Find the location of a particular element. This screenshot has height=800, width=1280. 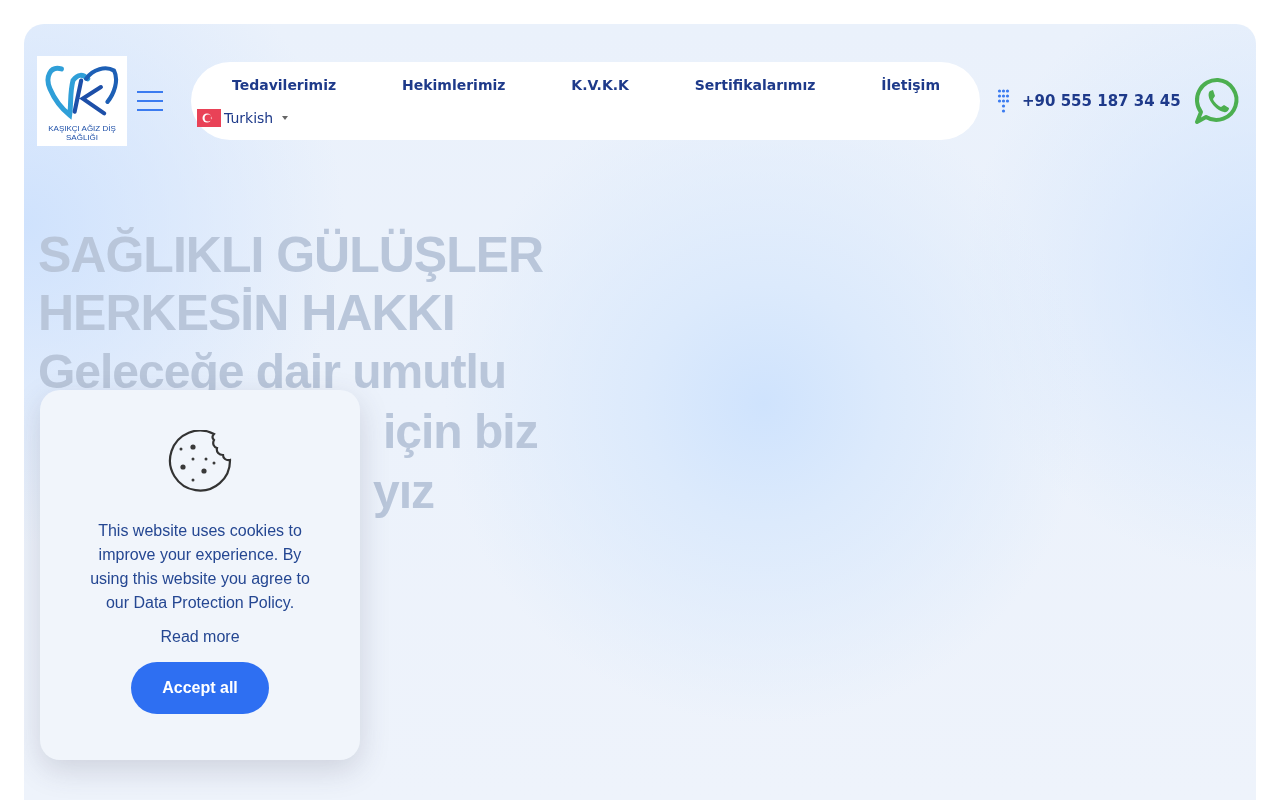

read-more-link: Read more is located at coordinates (200, 637).